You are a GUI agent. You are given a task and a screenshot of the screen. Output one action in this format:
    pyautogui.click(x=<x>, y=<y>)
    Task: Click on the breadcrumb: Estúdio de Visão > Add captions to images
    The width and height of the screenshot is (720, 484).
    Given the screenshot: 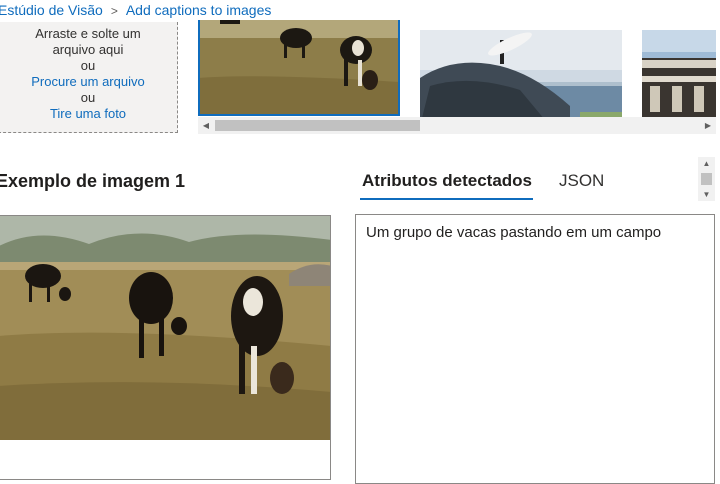 What is the action you would take?
    pyautogui.click(x=135, y=10)
    